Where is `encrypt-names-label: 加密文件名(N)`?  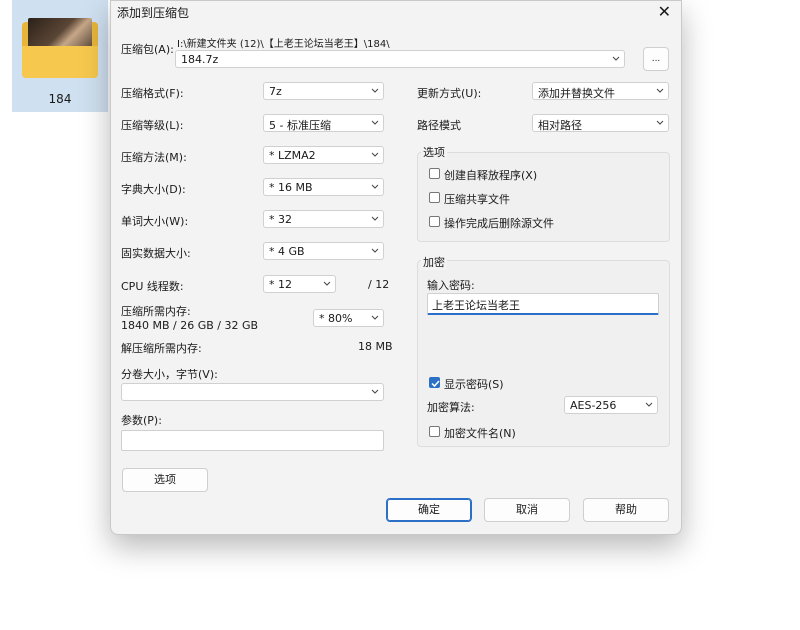 encrypt-names-label: 加密文件名(N) is located at coordinates (480, 433).